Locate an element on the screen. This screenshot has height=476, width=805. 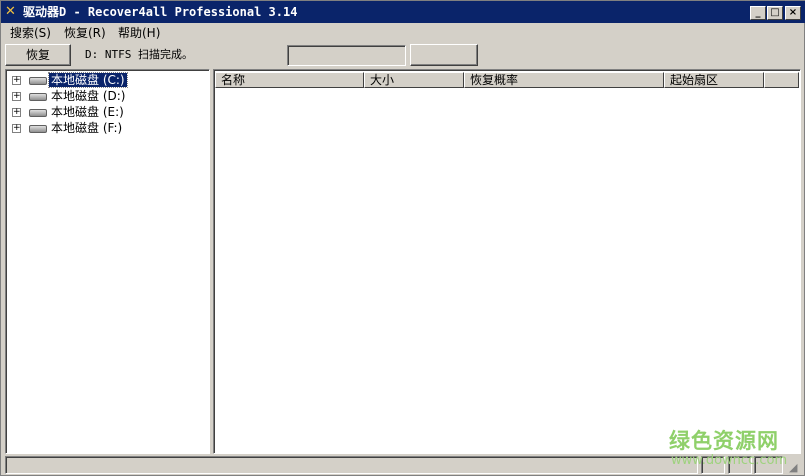
menu-help: 帮助(H) is located at coordinates (139, 33).